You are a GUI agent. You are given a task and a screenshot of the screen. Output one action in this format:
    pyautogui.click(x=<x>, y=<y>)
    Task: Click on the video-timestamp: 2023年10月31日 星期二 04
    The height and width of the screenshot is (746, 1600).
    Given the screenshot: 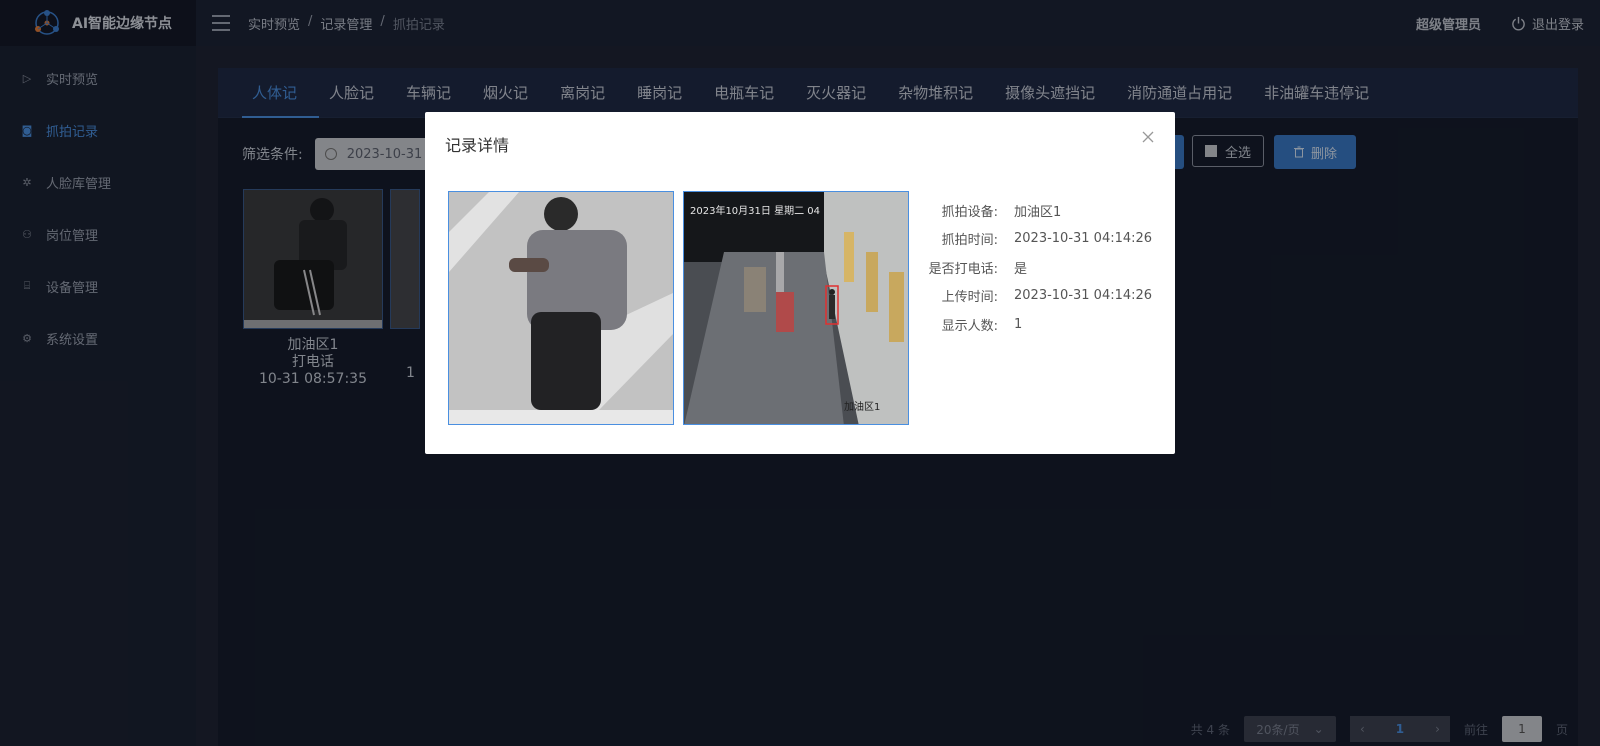 What is the action you would take?
    pyautogui.click(x=755, y=210)
    